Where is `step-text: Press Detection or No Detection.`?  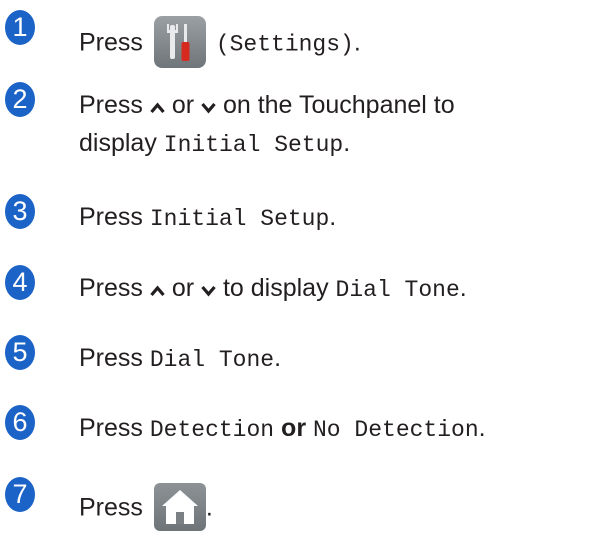
step-text: Press Detection or No Detection. is located at coordinates (282, 429).